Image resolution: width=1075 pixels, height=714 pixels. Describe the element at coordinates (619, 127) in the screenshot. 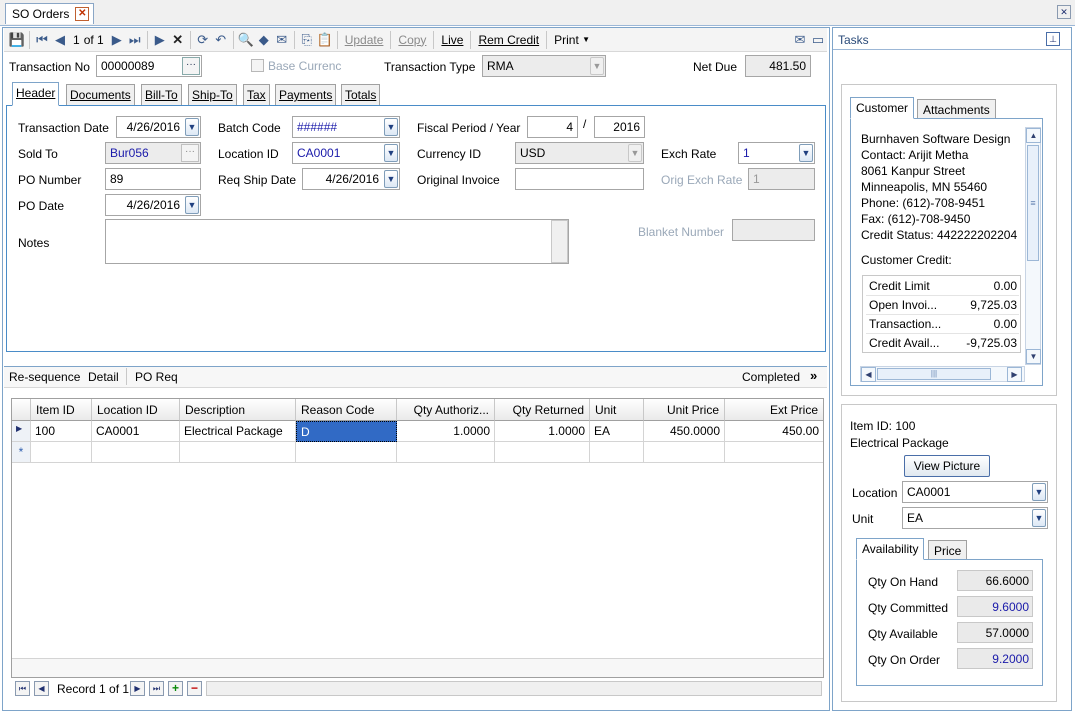

I see `fiscal-year-input: 2016` at that location.